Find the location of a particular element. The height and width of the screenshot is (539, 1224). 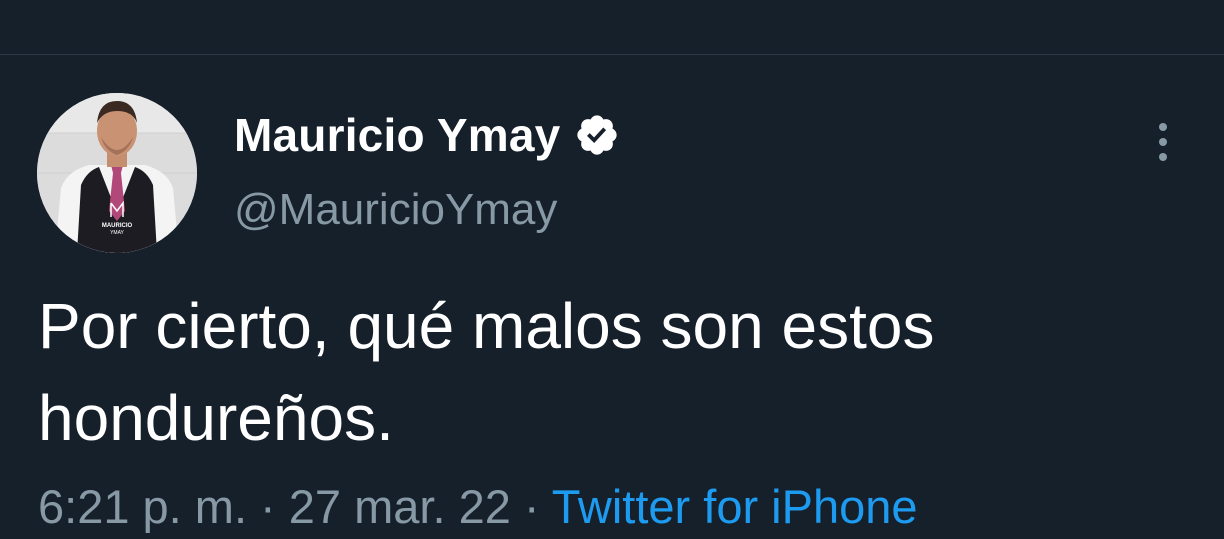

tweet-source-link: Twitter for iPhone is located at coordinates (735, 506).